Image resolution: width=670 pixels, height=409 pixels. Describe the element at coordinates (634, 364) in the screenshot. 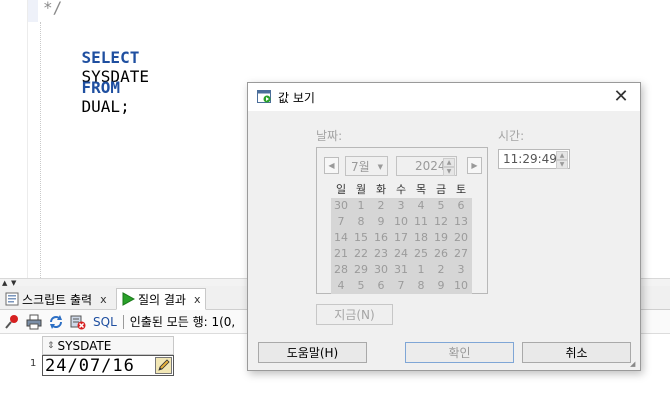

I see `resize-grip-icon: ◢` at that location.